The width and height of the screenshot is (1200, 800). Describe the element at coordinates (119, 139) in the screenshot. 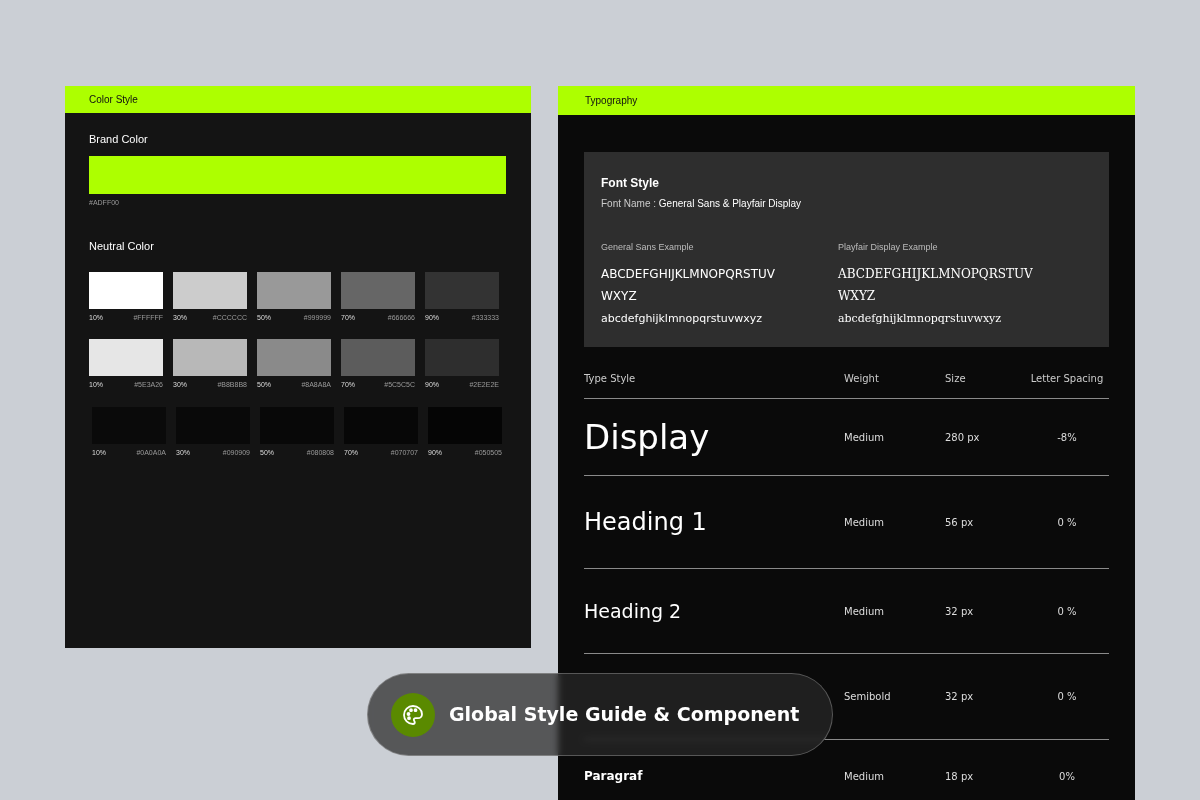

I see `section-title: Brand Color` at that location.